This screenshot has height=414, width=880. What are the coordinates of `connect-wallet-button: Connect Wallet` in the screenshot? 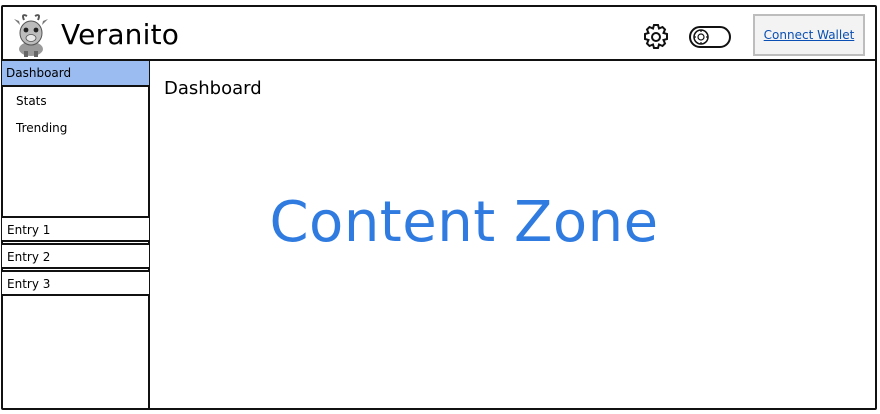 It's located at (809, 35).